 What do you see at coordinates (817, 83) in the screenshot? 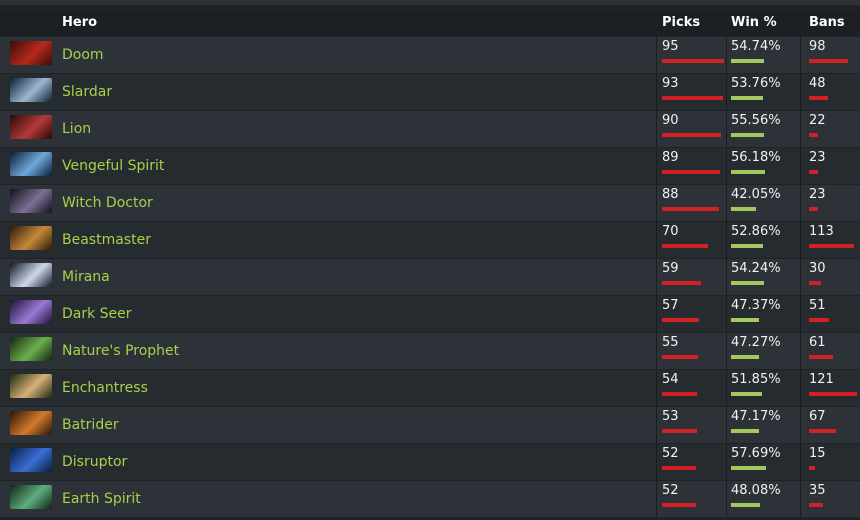
I see `bans-value: 48` at bounding box center [817, 83].